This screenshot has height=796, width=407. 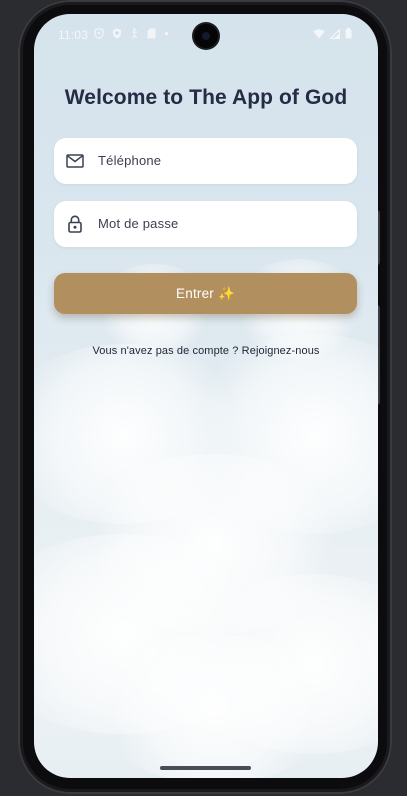 What do you see at coordinates (205, 293) in the screenshot?
I see `enter-button: Entrer ✨` at bounding box center [205, 293].